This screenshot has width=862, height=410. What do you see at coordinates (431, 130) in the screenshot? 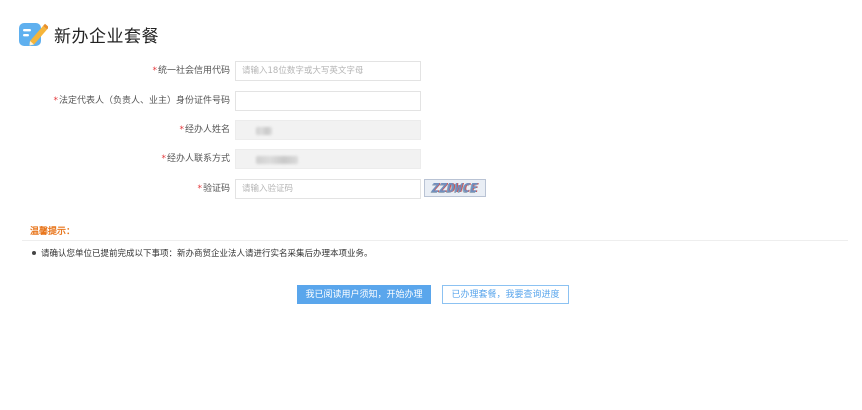
I see `form-row-agent-name: *经办人姓名` at bounding box center [431, 130].